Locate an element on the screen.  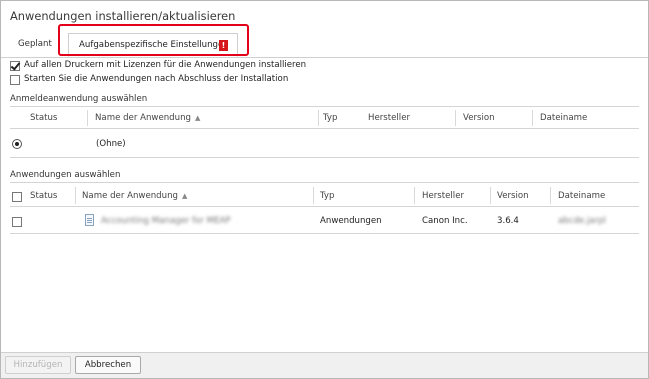
highlight-box is located at coordinates (153, 40).